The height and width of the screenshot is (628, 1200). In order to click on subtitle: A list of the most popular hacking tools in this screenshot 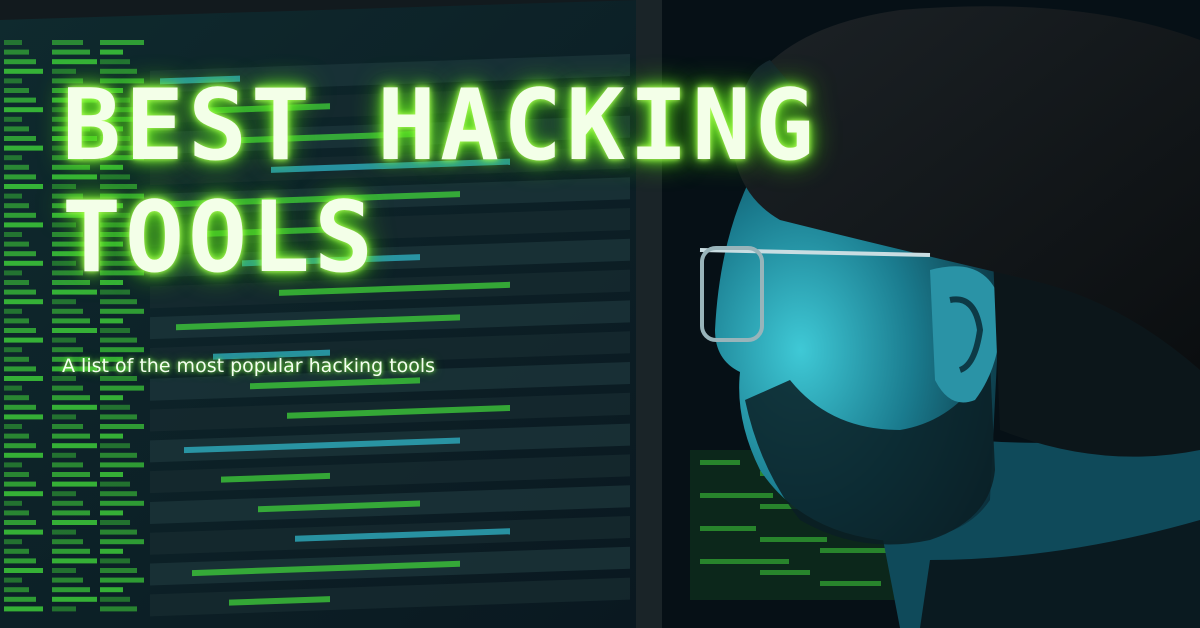, I will do `click(249, 366)`.